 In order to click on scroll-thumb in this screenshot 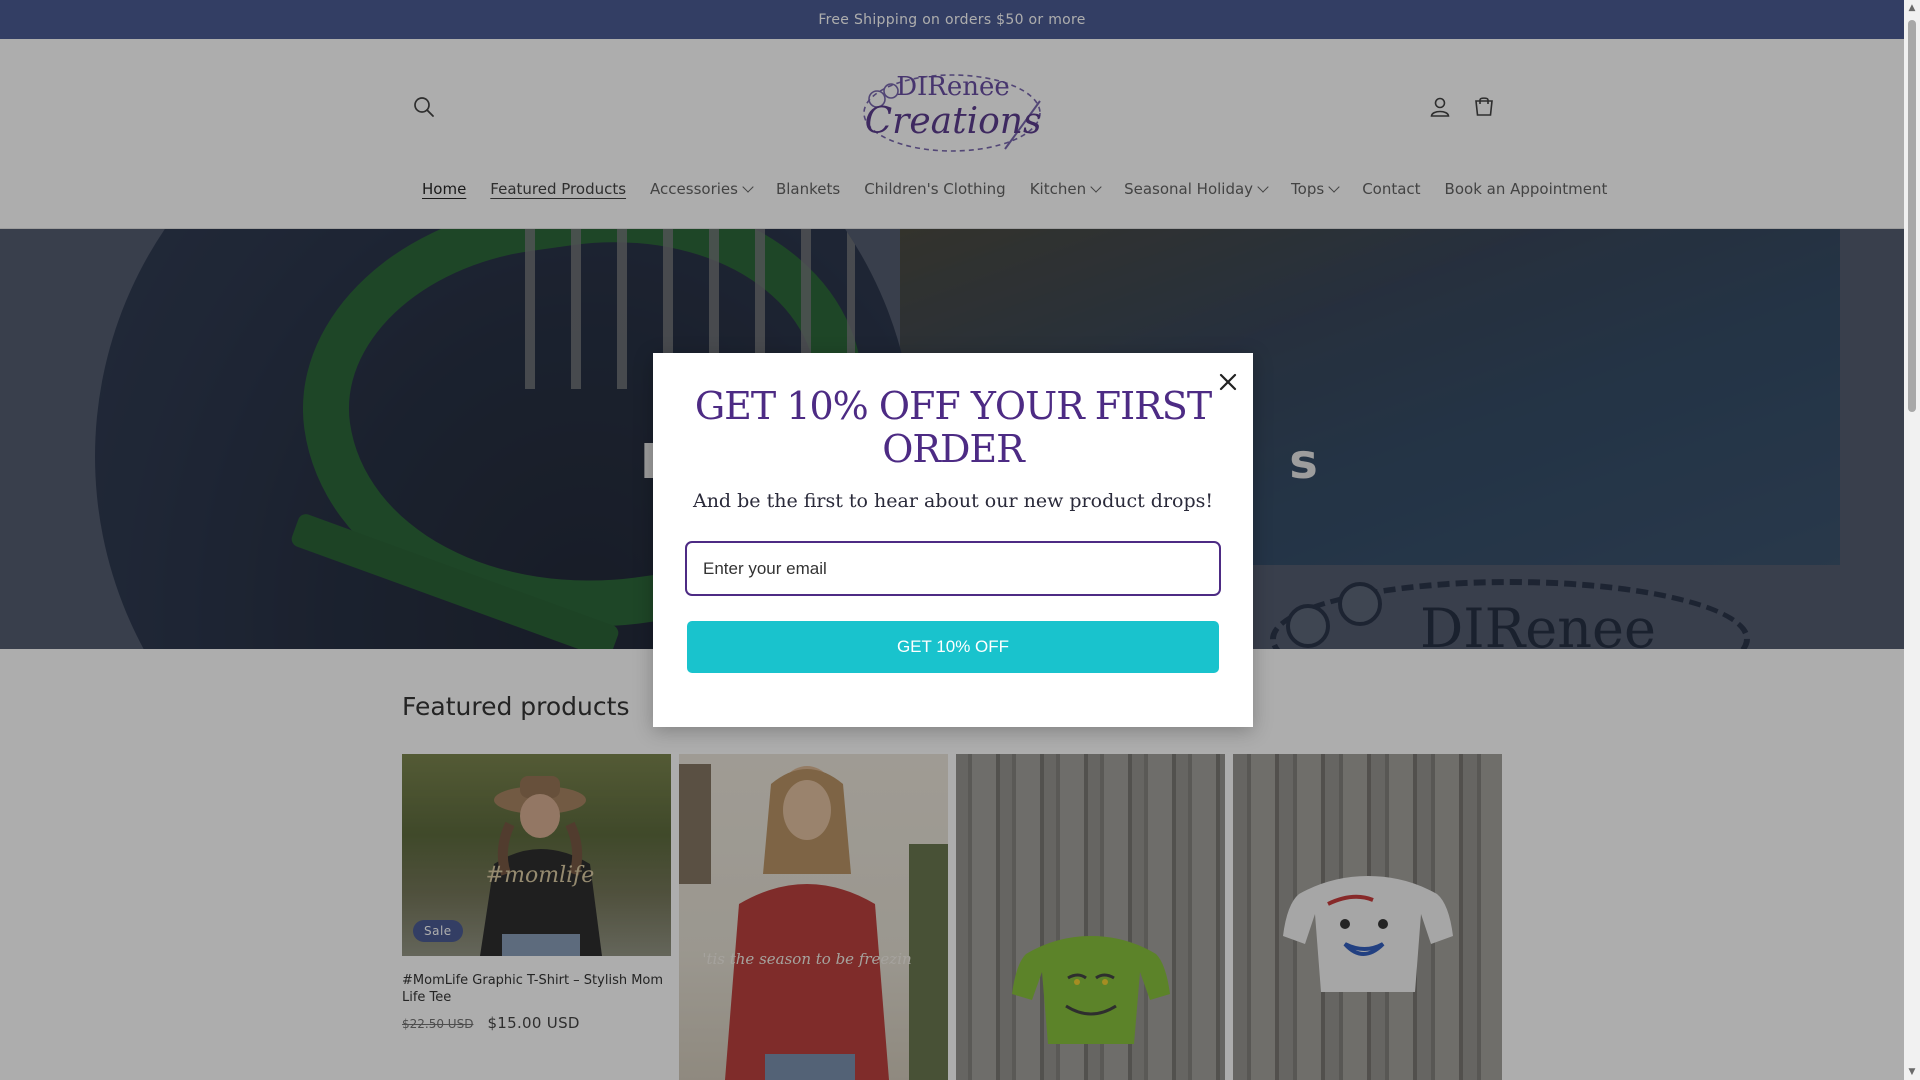, I will do `click(1912, 216)`.